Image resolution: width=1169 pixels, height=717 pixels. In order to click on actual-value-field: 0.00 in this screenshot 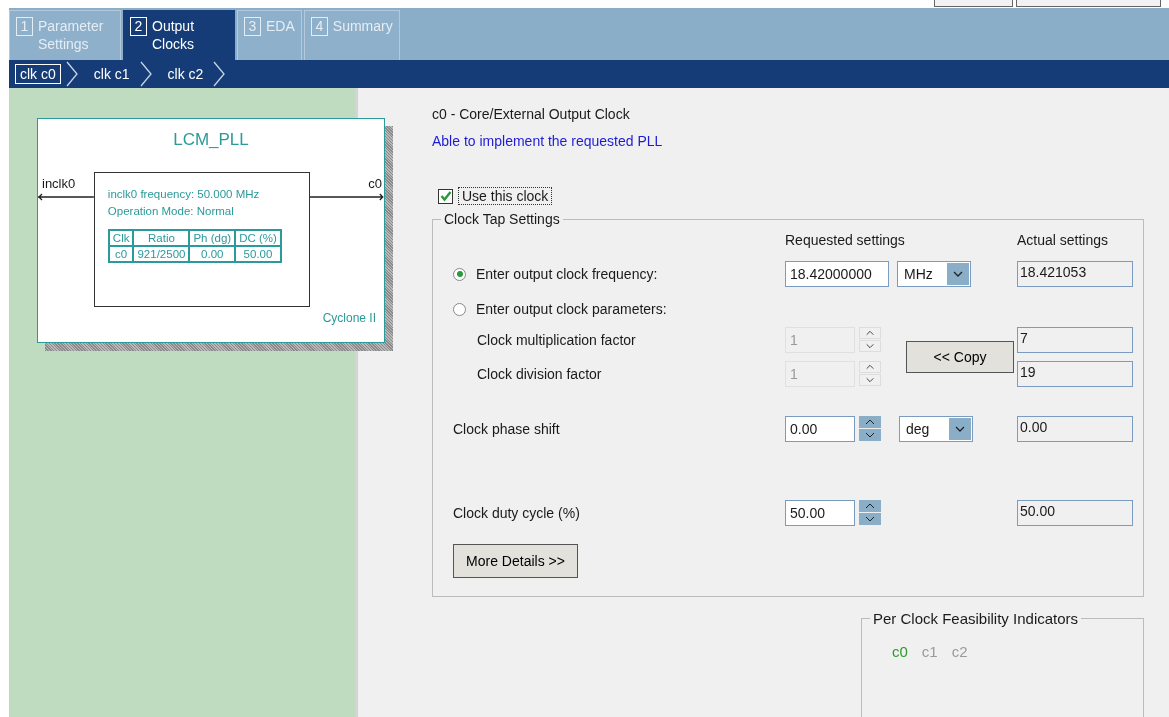, I will do `click(1075, 429)`.